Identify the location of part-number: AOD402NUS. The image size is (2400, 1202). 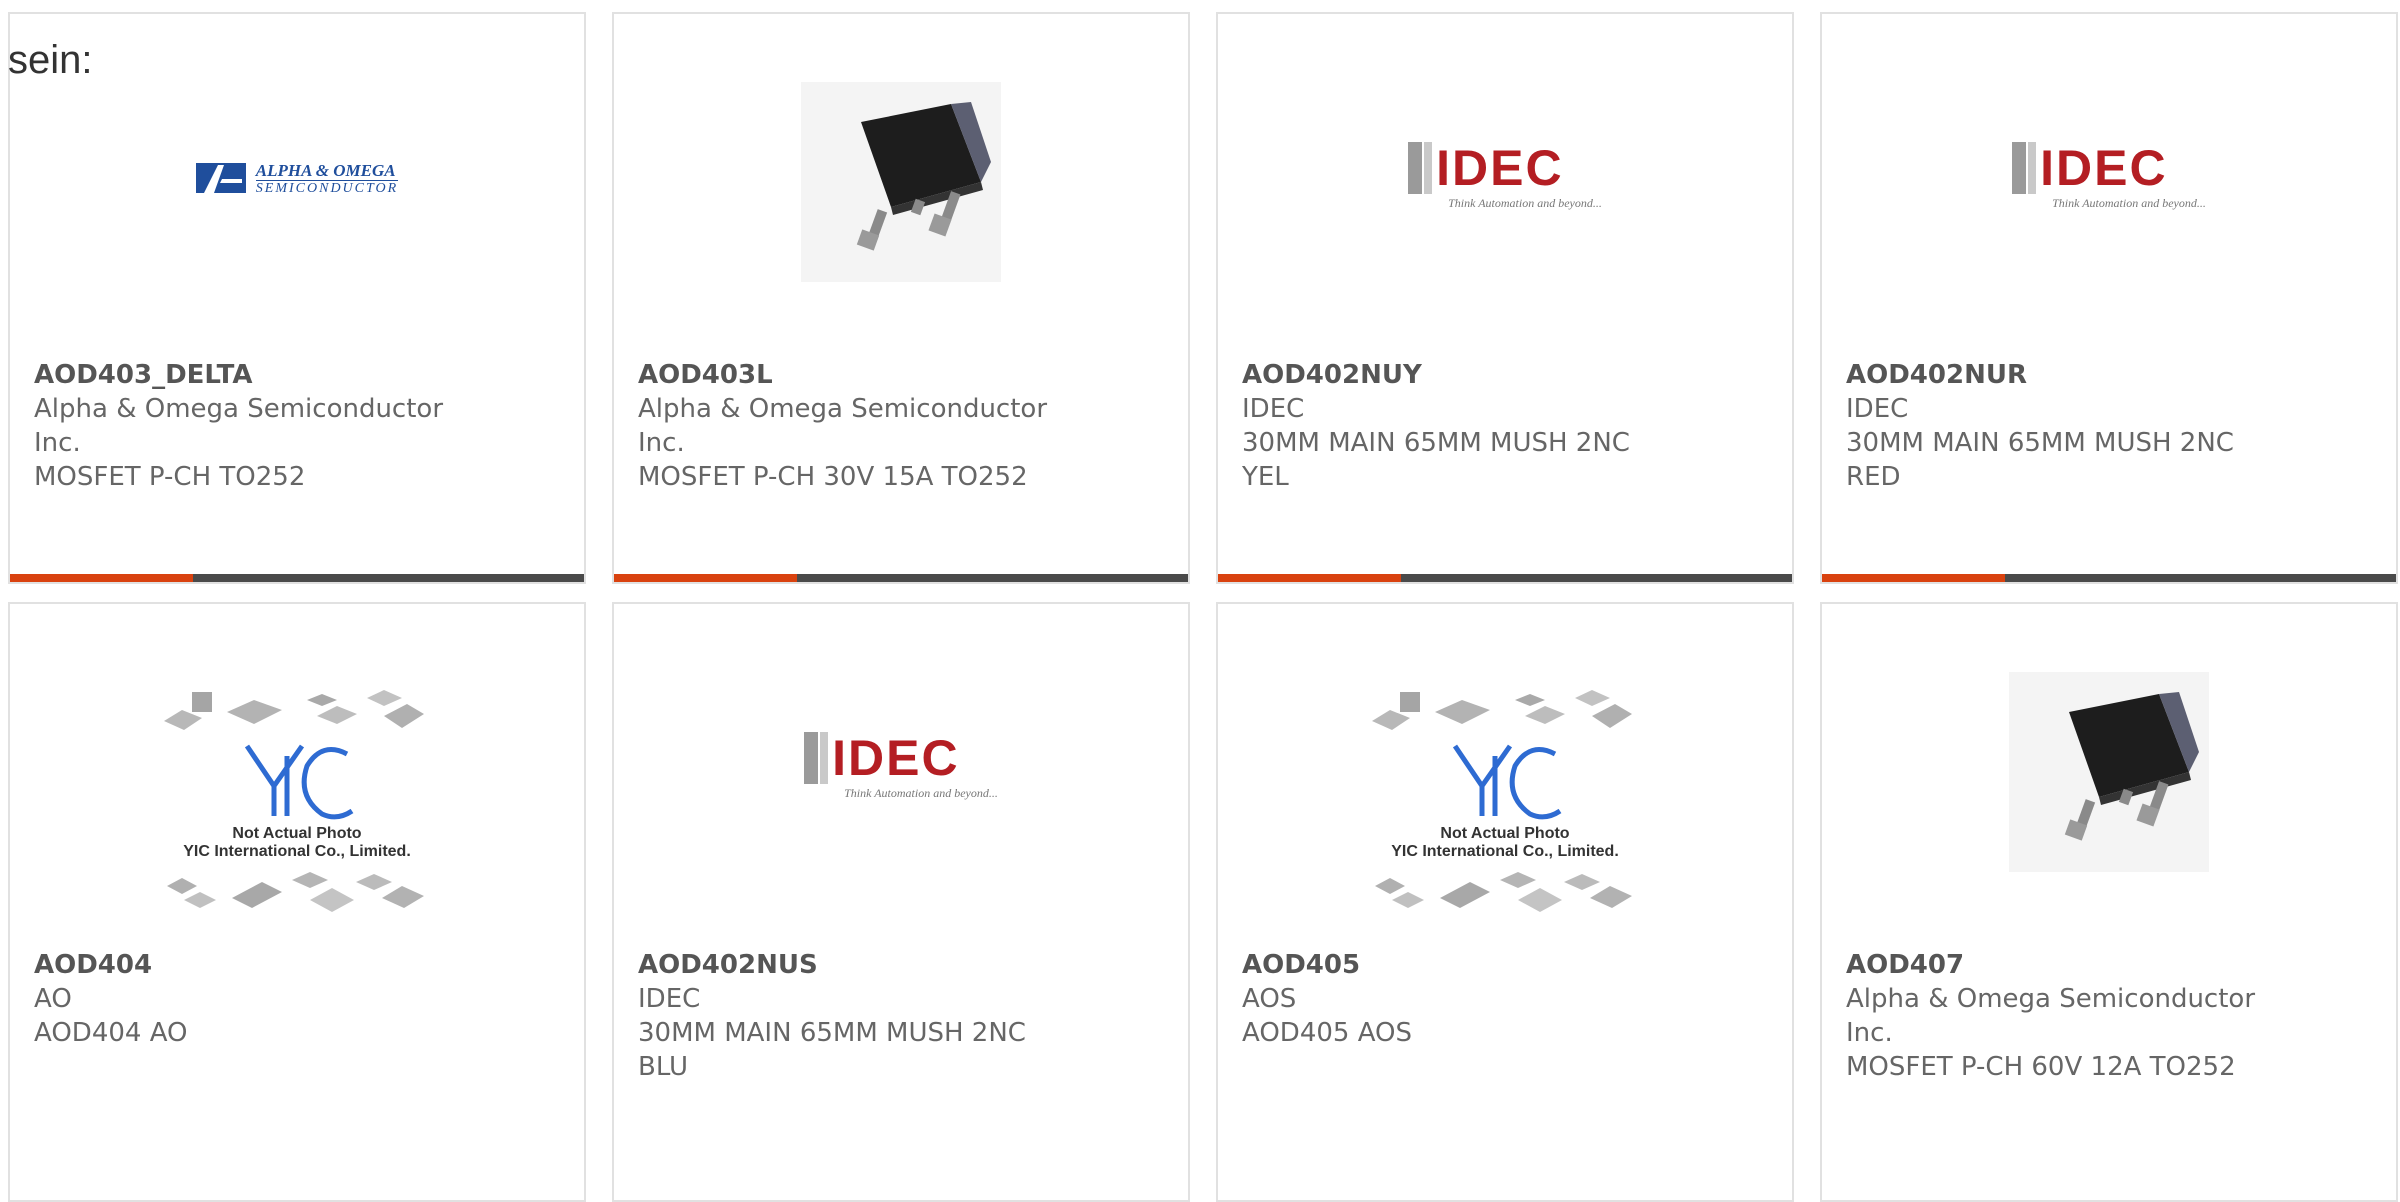
(901, 965).